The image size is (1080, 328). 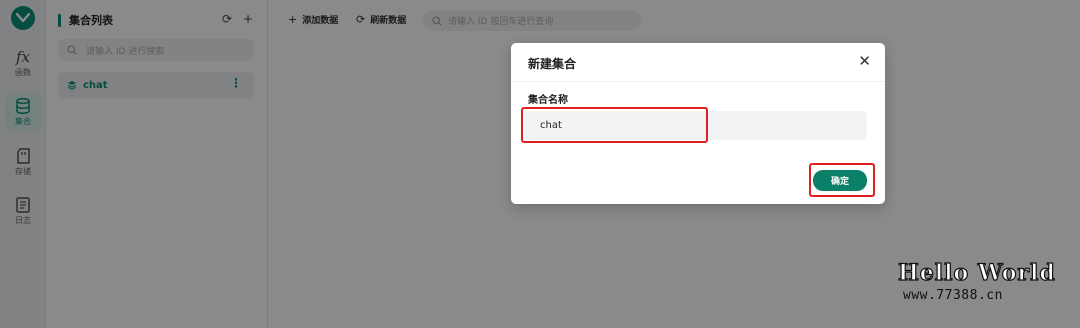 I want to click on collection-name-field: chat, so click(x=696, y=125).